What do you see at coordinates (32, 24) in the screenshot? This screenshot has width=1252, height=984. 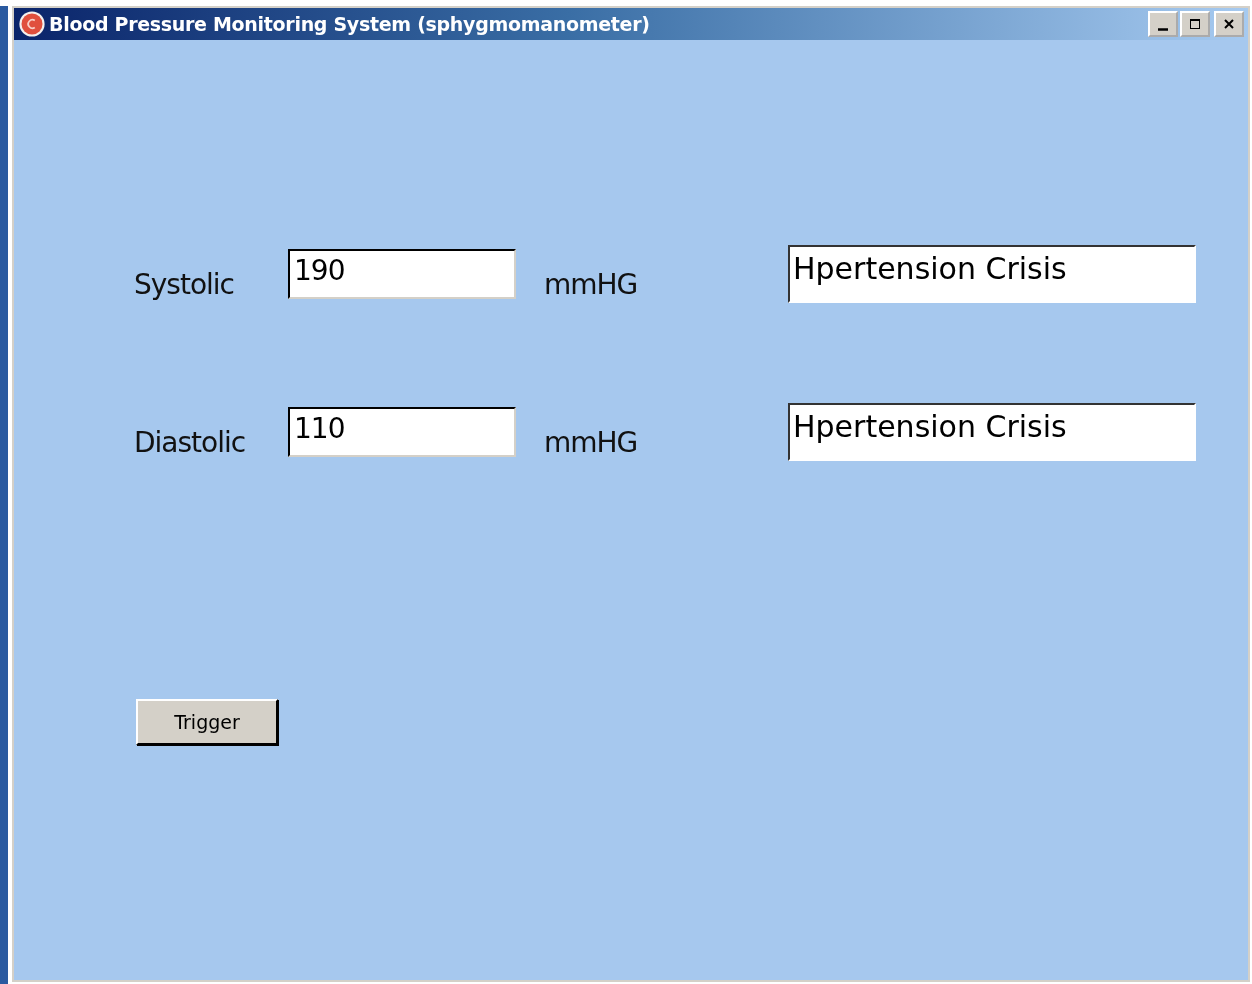 I see `app-icon` at bounding box center [32, 24].